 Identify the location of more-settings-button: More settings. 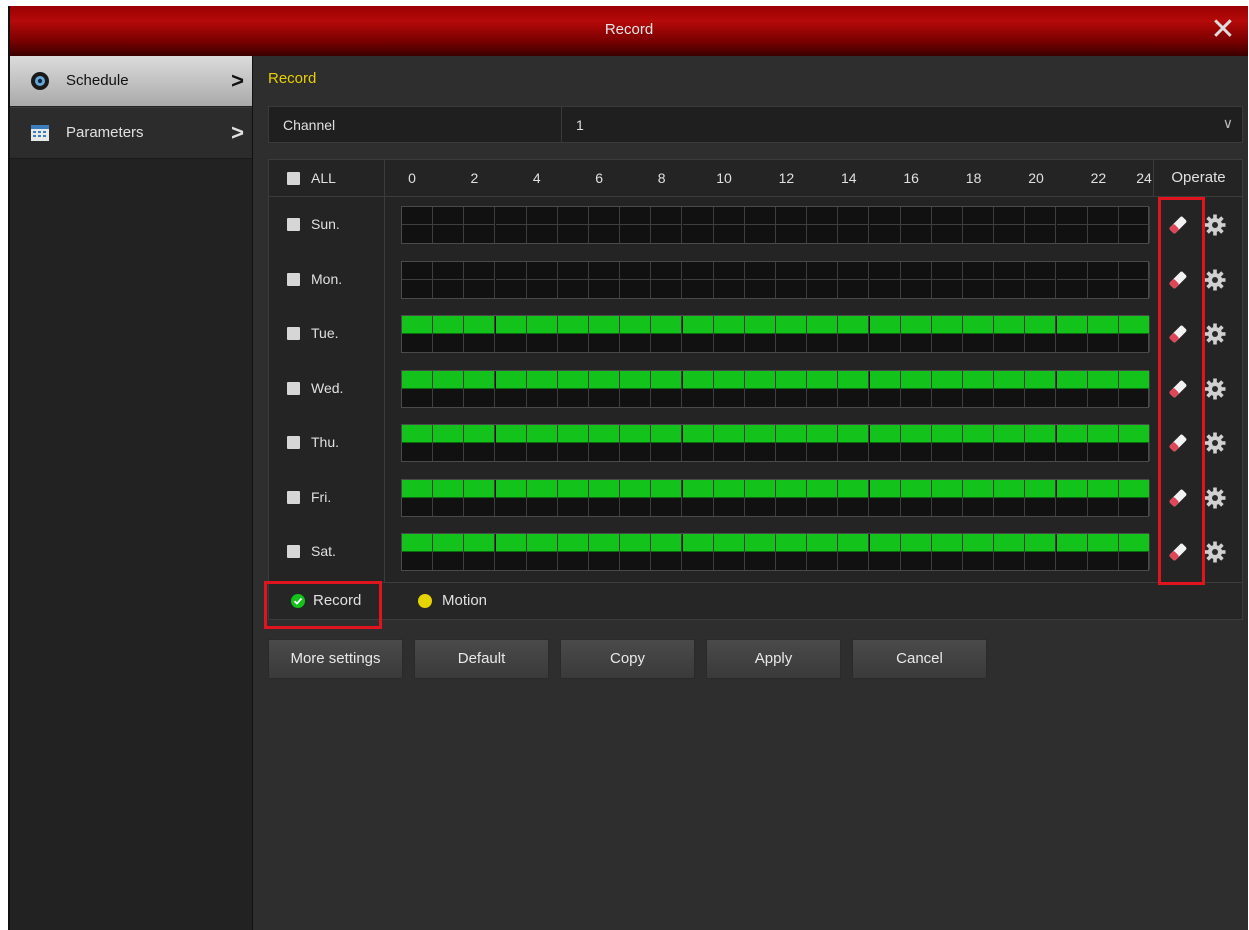
(335, 659).